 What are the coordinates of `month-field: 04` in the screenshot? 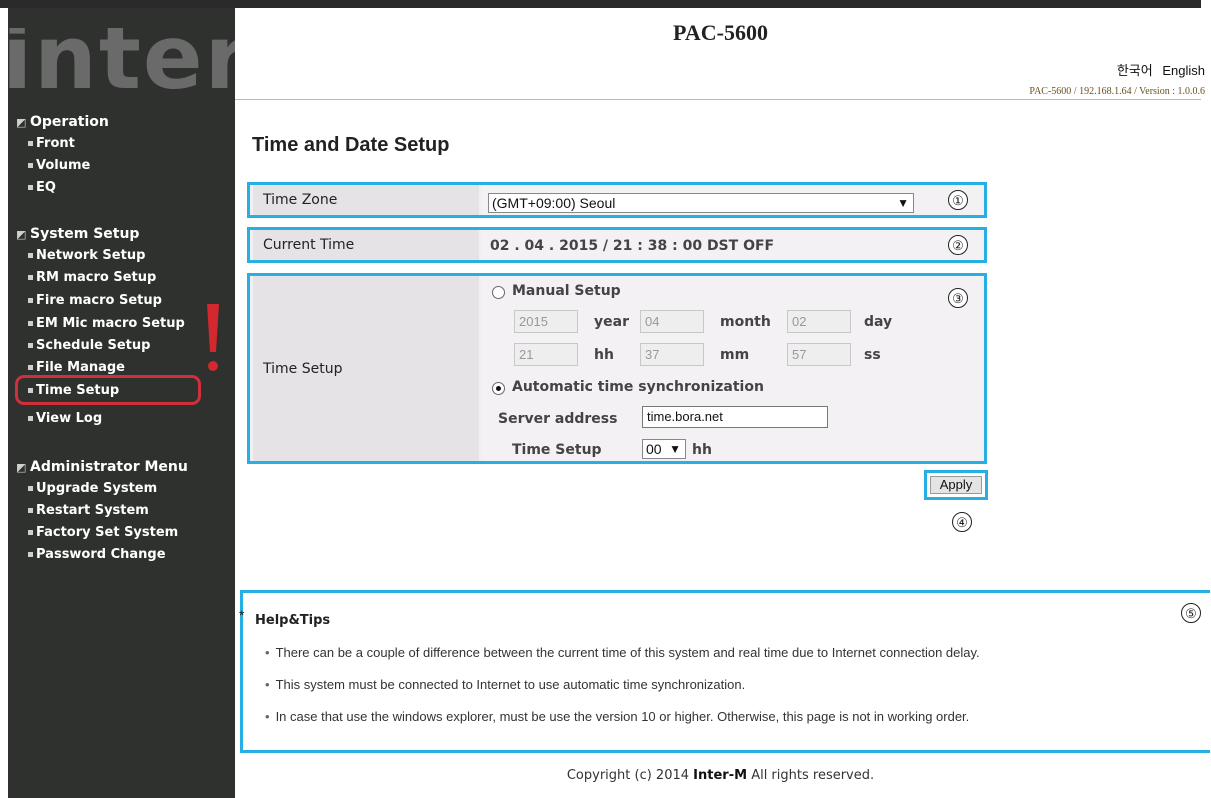 It's located at (672, 321).